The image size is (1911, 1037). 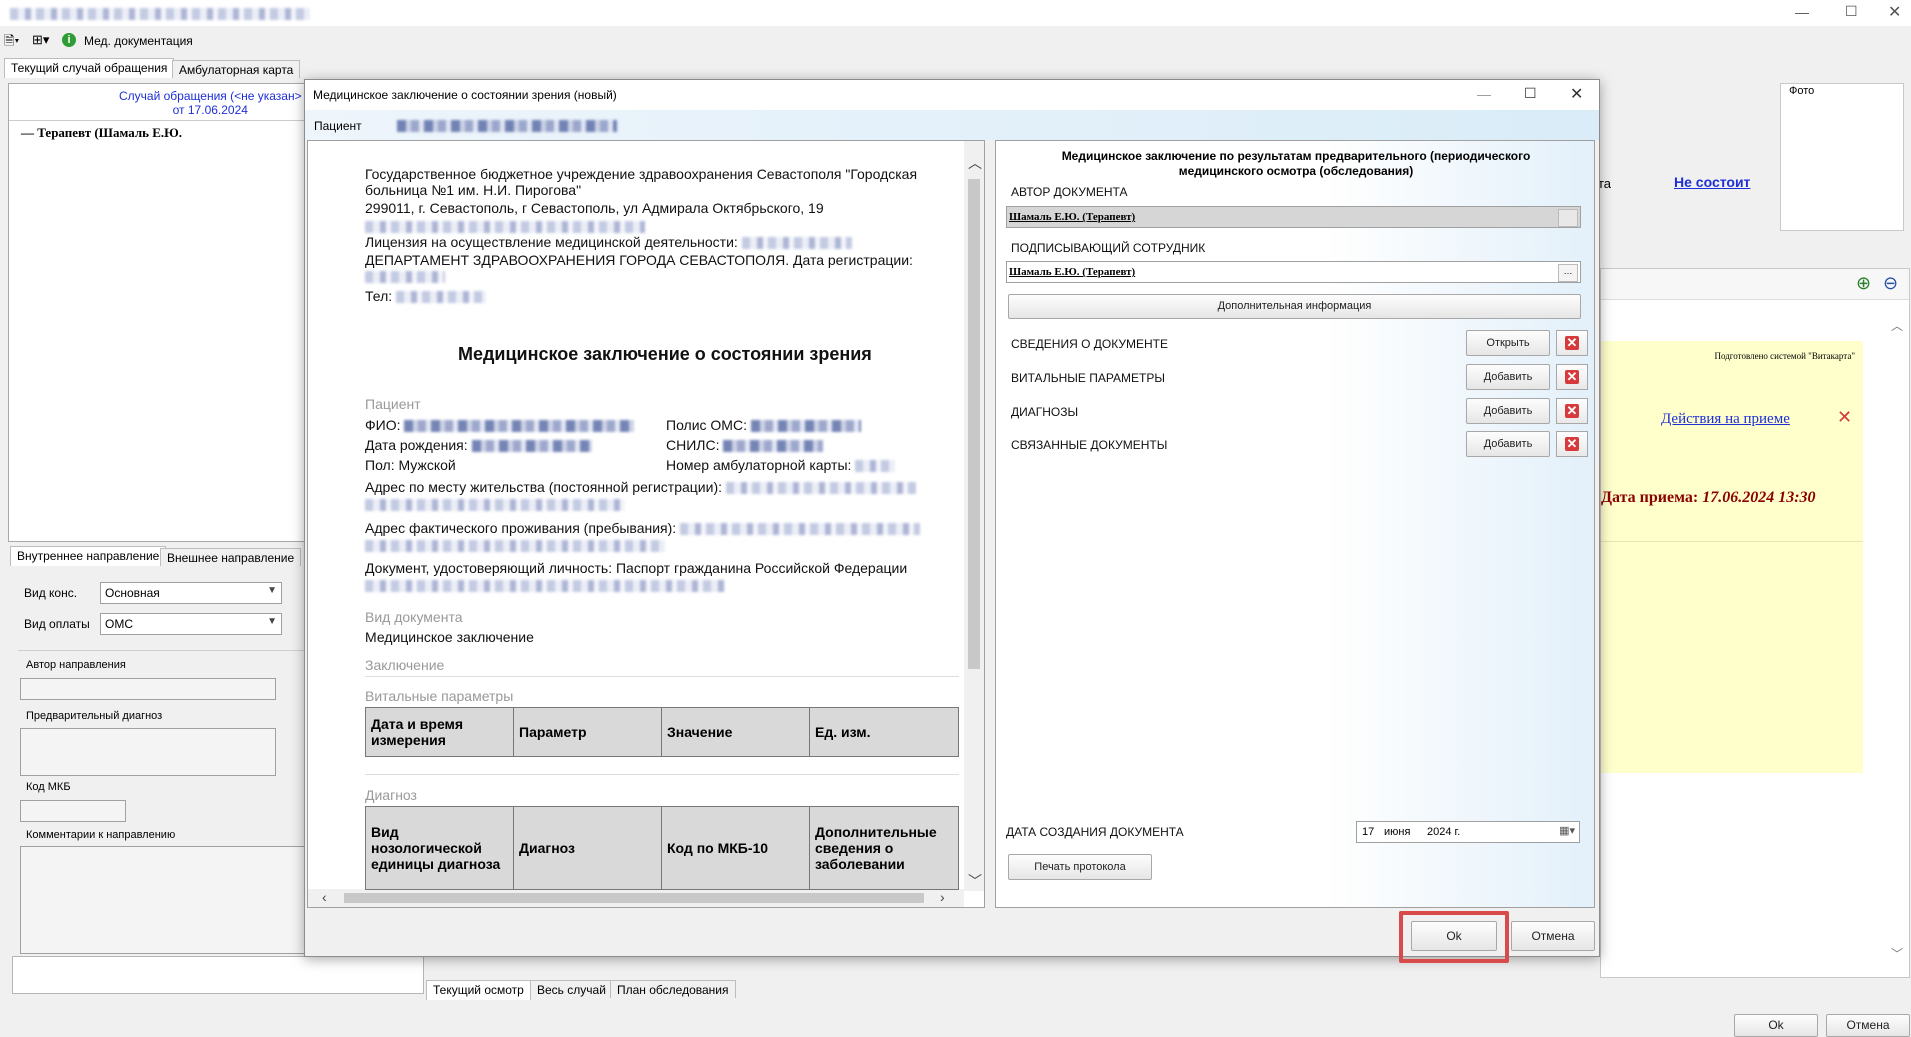 I want to click on fio-line: ФИО:, so click(x=500, y=425).